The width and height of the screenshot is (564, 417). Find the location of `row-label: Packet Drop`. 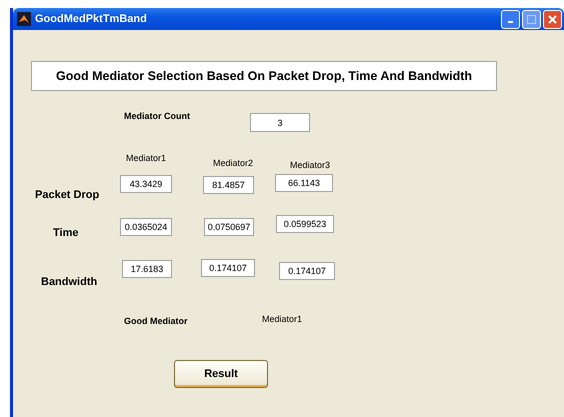

row-label: Packet Drop is located at coordinates (67, 195).